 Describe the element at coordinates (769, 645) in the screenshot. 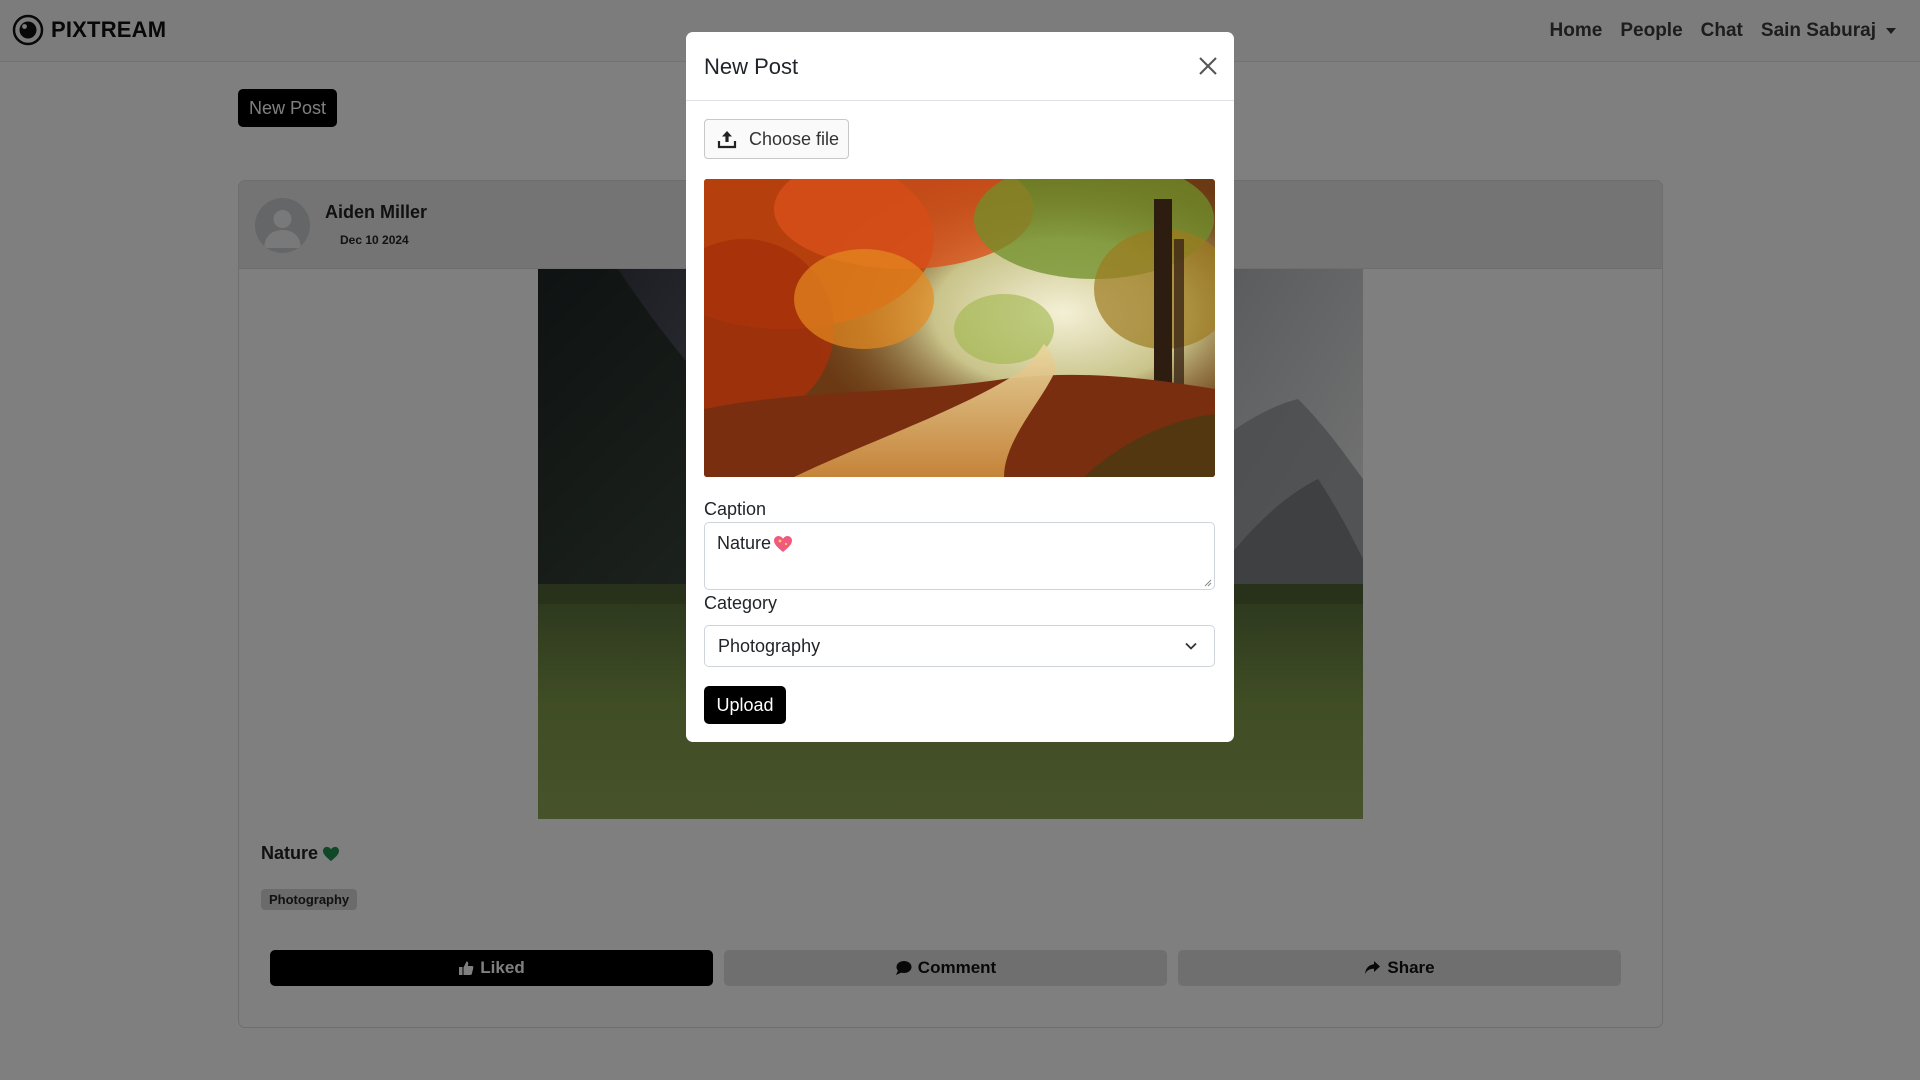

I see `category-value: Photography` at that location.